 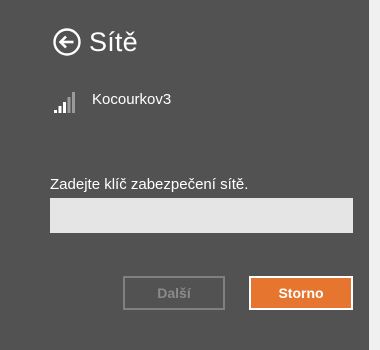 What do you see at coordinates (113, 41) in the screenshot?
I see `page-title: Sítě` at bounding box center [113, 41].